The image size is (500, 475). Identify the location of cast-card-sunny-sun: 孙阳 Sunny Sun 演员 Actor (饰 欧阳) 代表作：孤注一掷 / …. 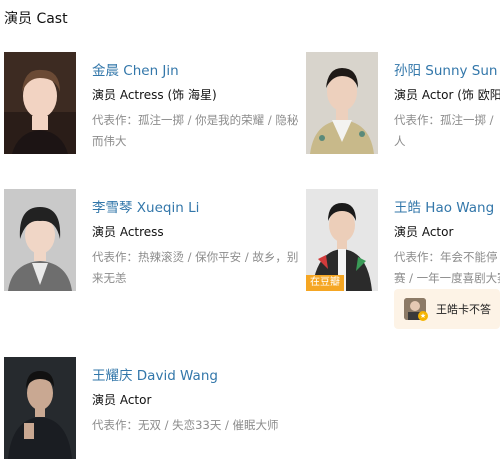
(403, 105).